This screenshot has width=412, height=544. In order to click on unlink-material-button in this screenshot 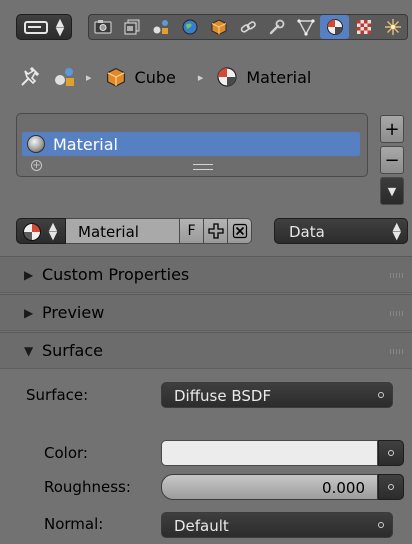, I will do `click(240, 231)`.